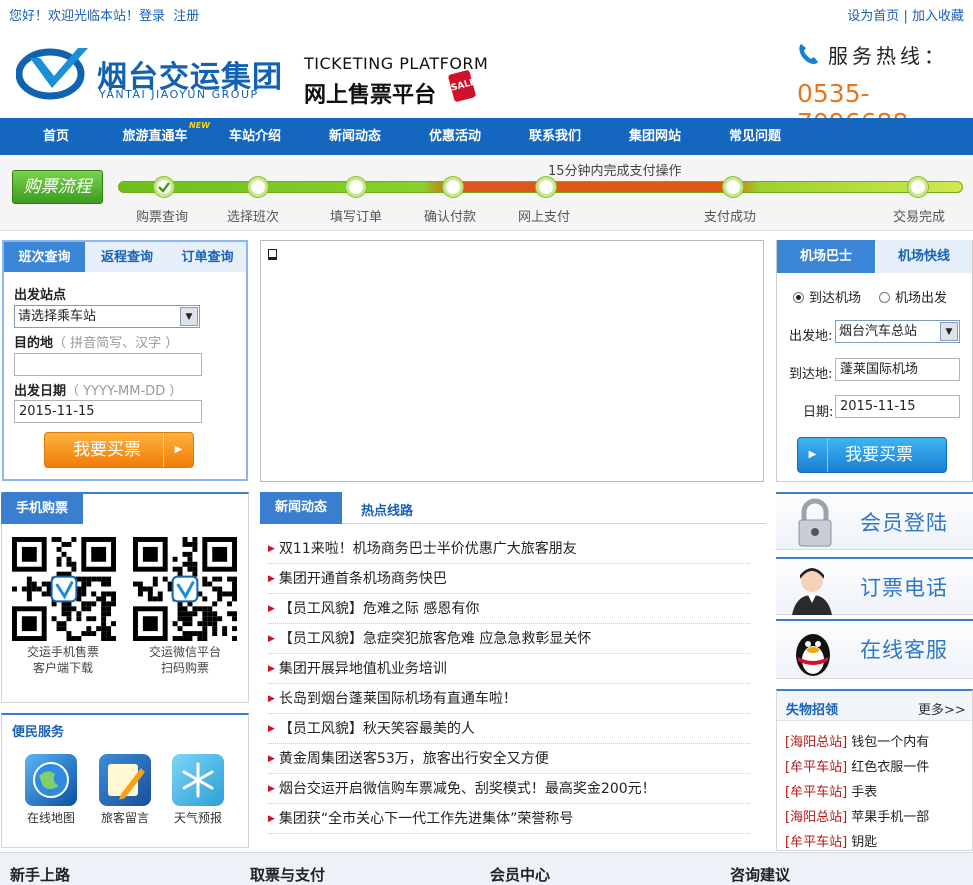  I want to click on news-item: ▶ 集团获“全市关心下一代工作先进集体”荣誉称号, so click(509, 819).